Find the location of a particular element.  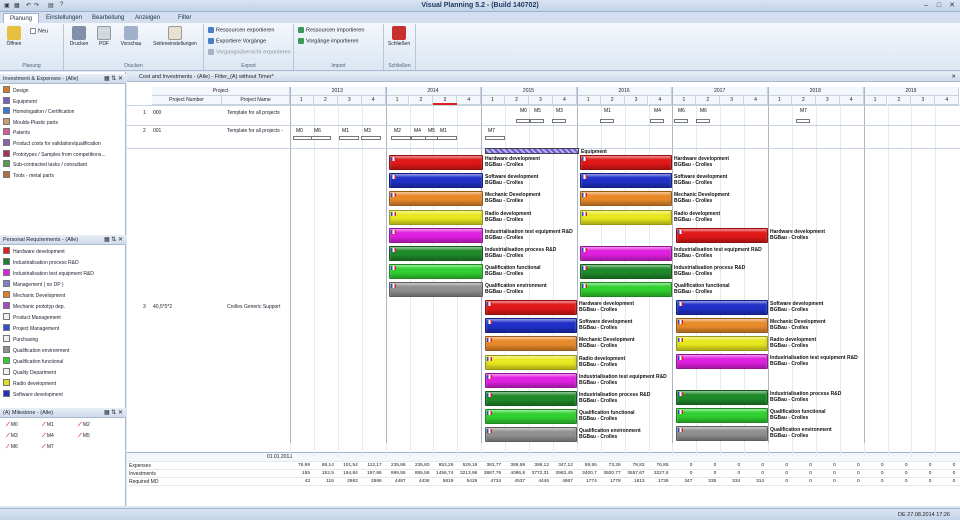

project-number: 40,5*0*2 is located at coordinates (162, 307).